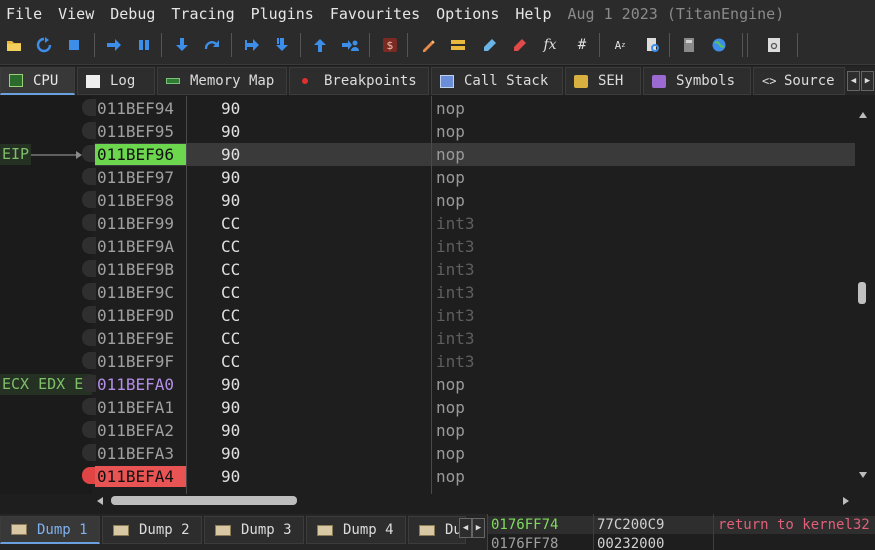  Describe the element at coordinates (681, 525) in the screenshot. I see `stack-row-current: 0176FF74 77C200C9 return to kernel32` at that location.